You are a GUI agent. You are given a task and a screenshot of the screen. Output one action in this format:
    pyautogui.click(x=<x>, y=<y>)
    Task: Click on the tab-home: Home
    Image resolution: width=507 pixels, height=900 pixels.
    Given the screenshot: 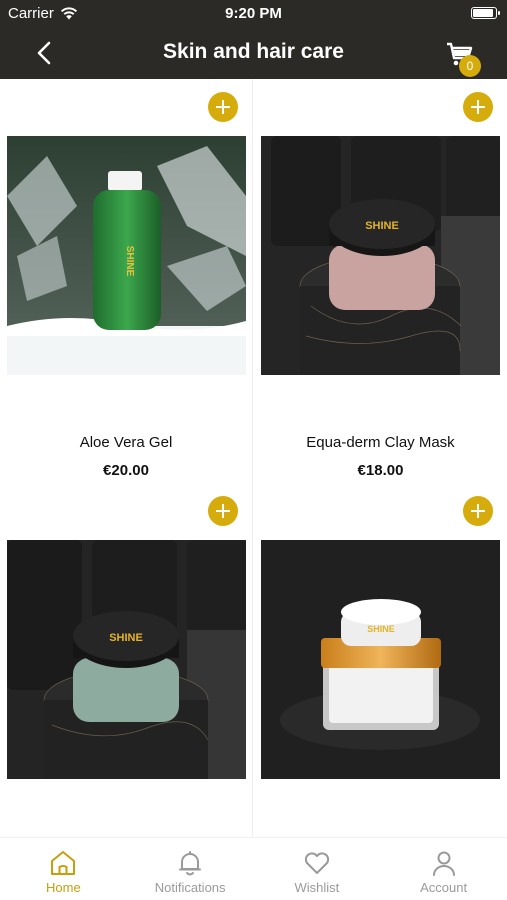 What is the action you would take?
    pyautogui.click(x=63, y=869)
    